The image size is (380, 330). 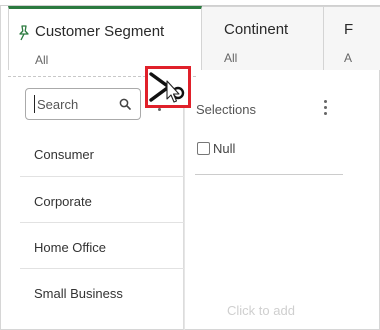 I want to click on null-label: Null, so click(x=224, y=148).